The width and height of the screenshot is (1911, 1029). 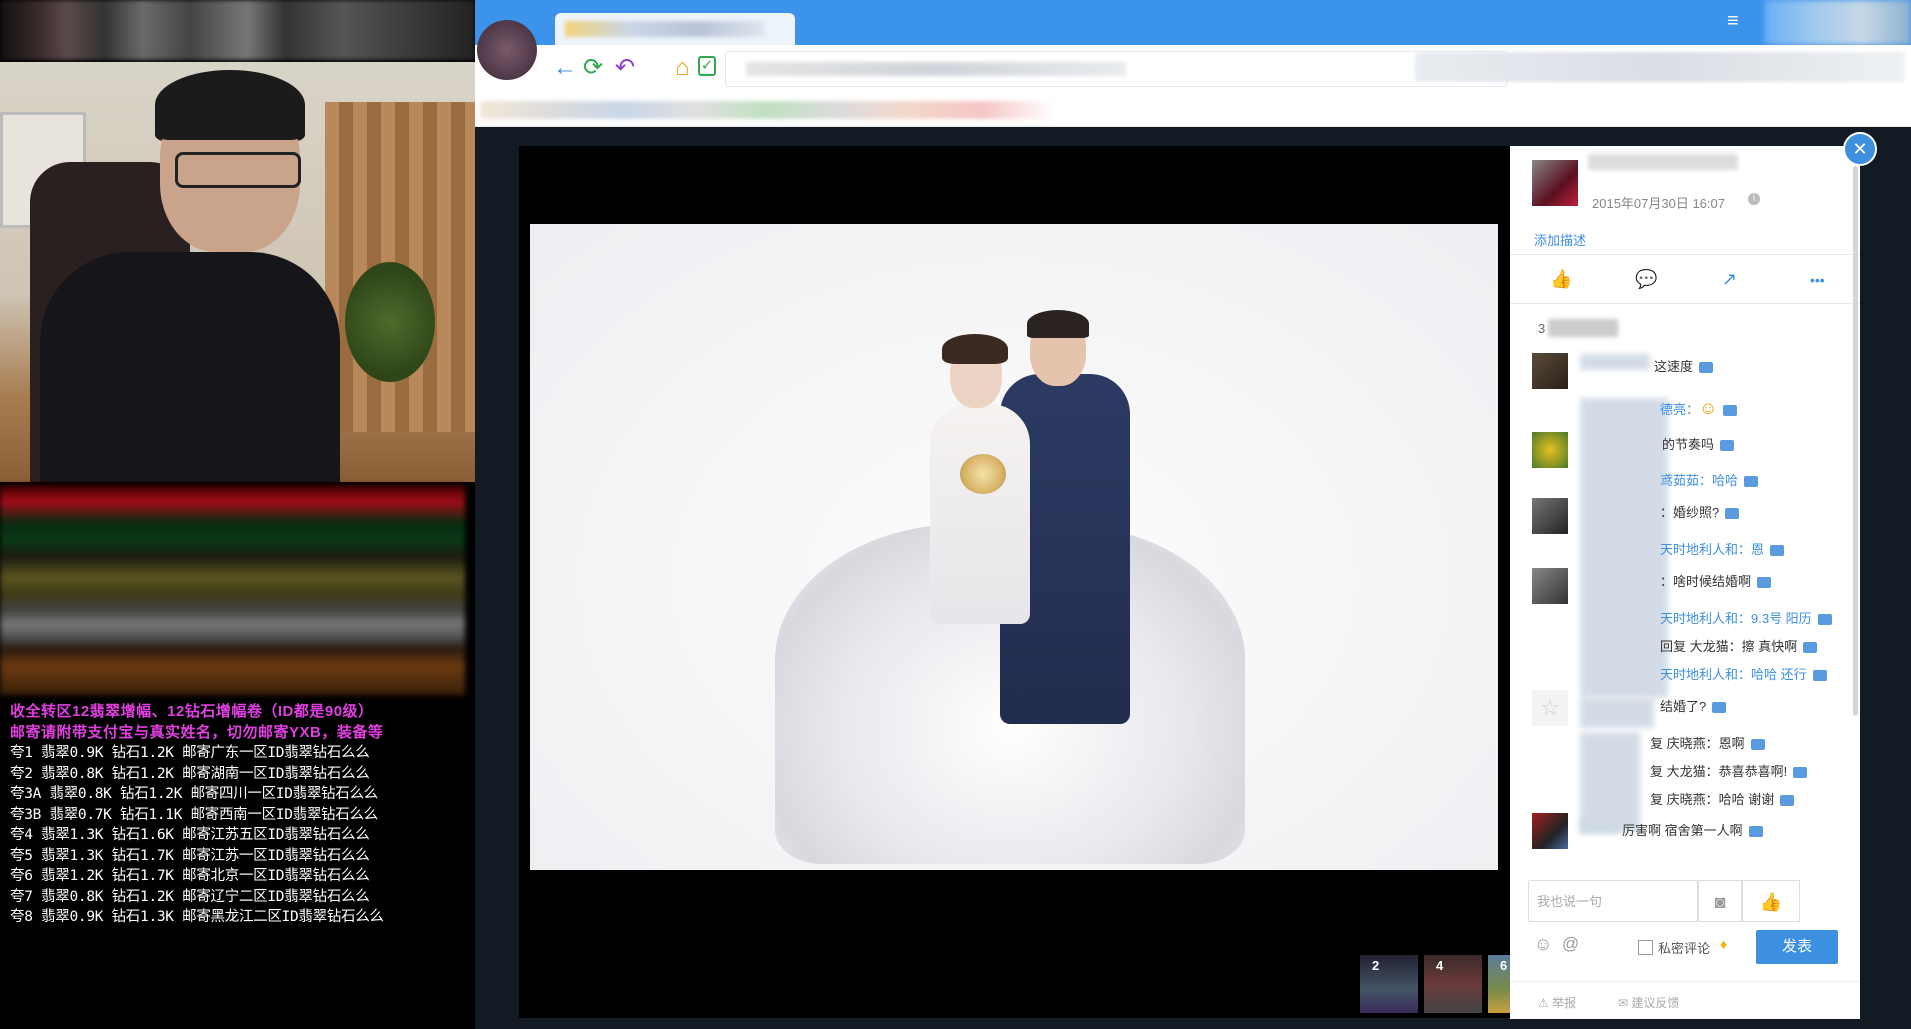 I want to click on feedback-link: ✉ 建议反馈, so click(x=1648, y=1002).